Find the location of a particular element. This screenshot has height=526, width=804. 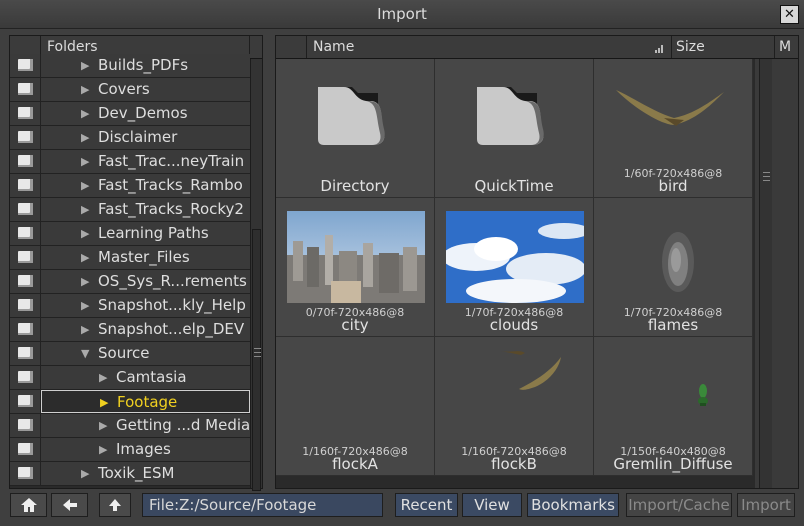

folder-label: Footage is located at coordinates (147, 402).